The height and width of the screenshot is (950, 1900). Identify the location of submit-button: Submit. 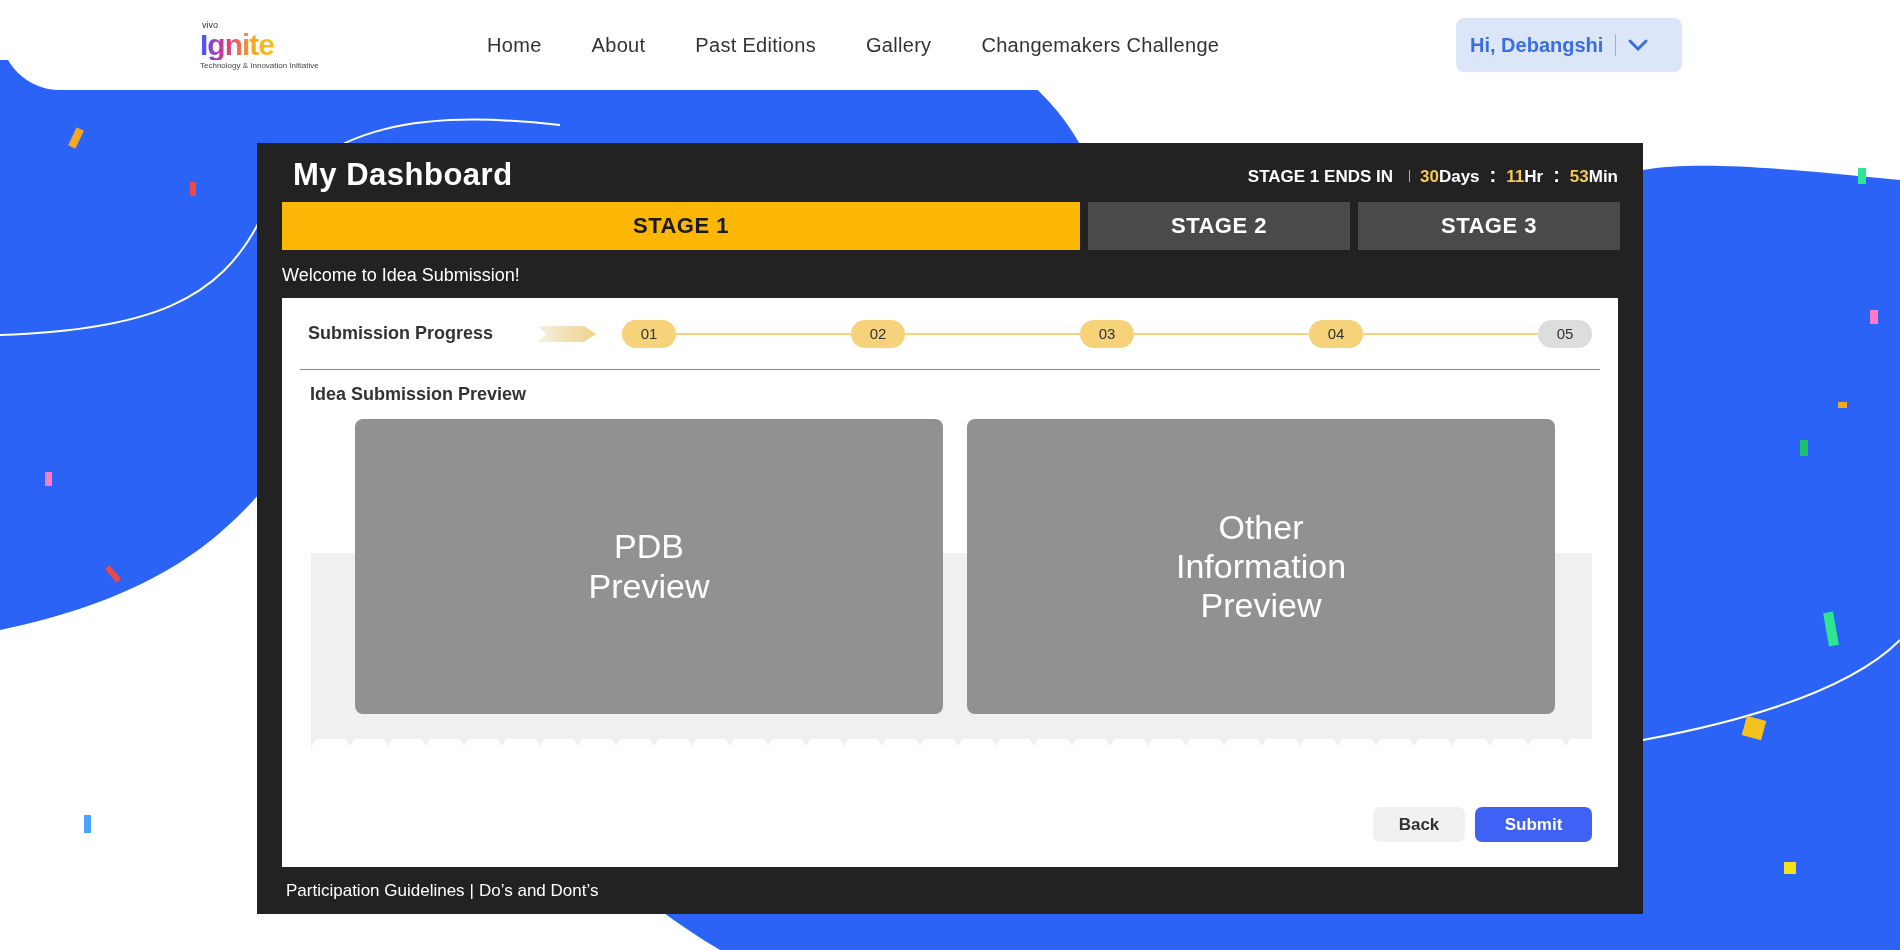
(1533, 824).